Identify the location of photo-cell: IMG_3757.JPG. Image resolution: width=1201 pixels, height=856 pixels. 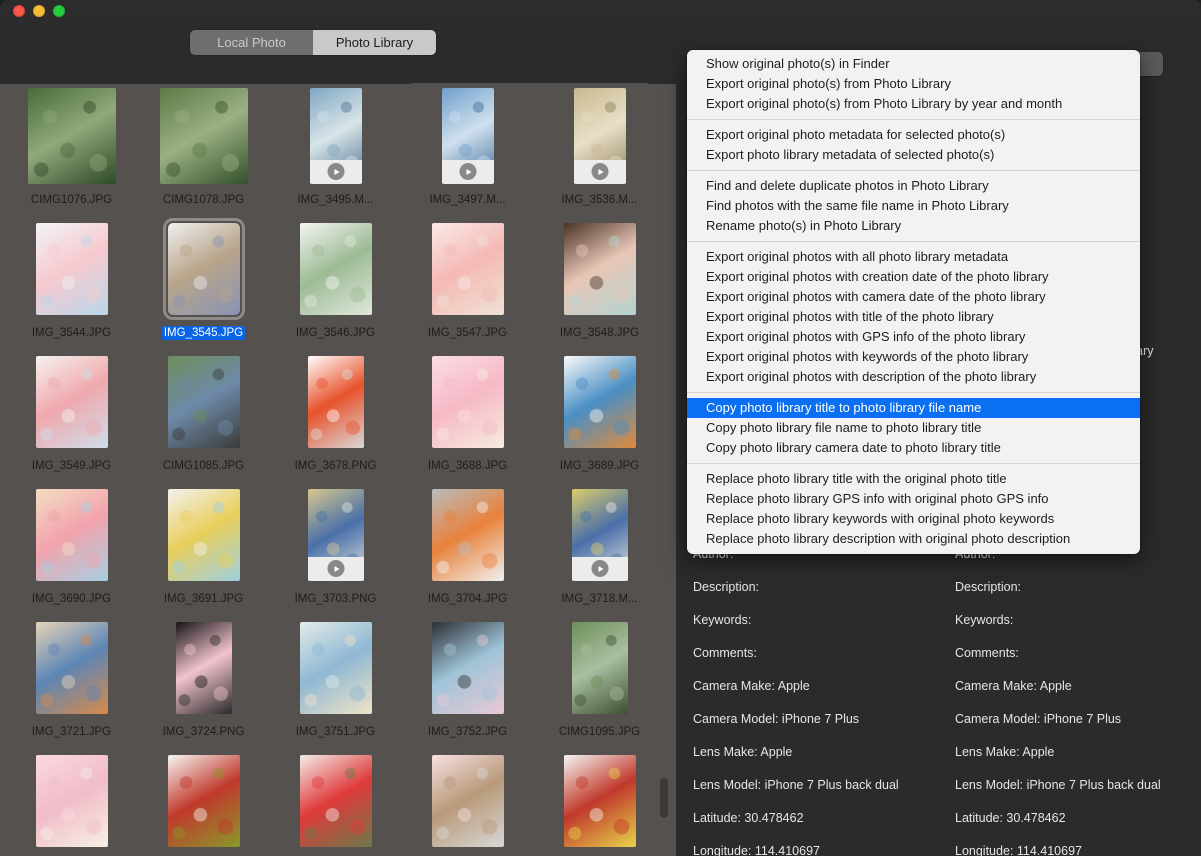
(335, 797).